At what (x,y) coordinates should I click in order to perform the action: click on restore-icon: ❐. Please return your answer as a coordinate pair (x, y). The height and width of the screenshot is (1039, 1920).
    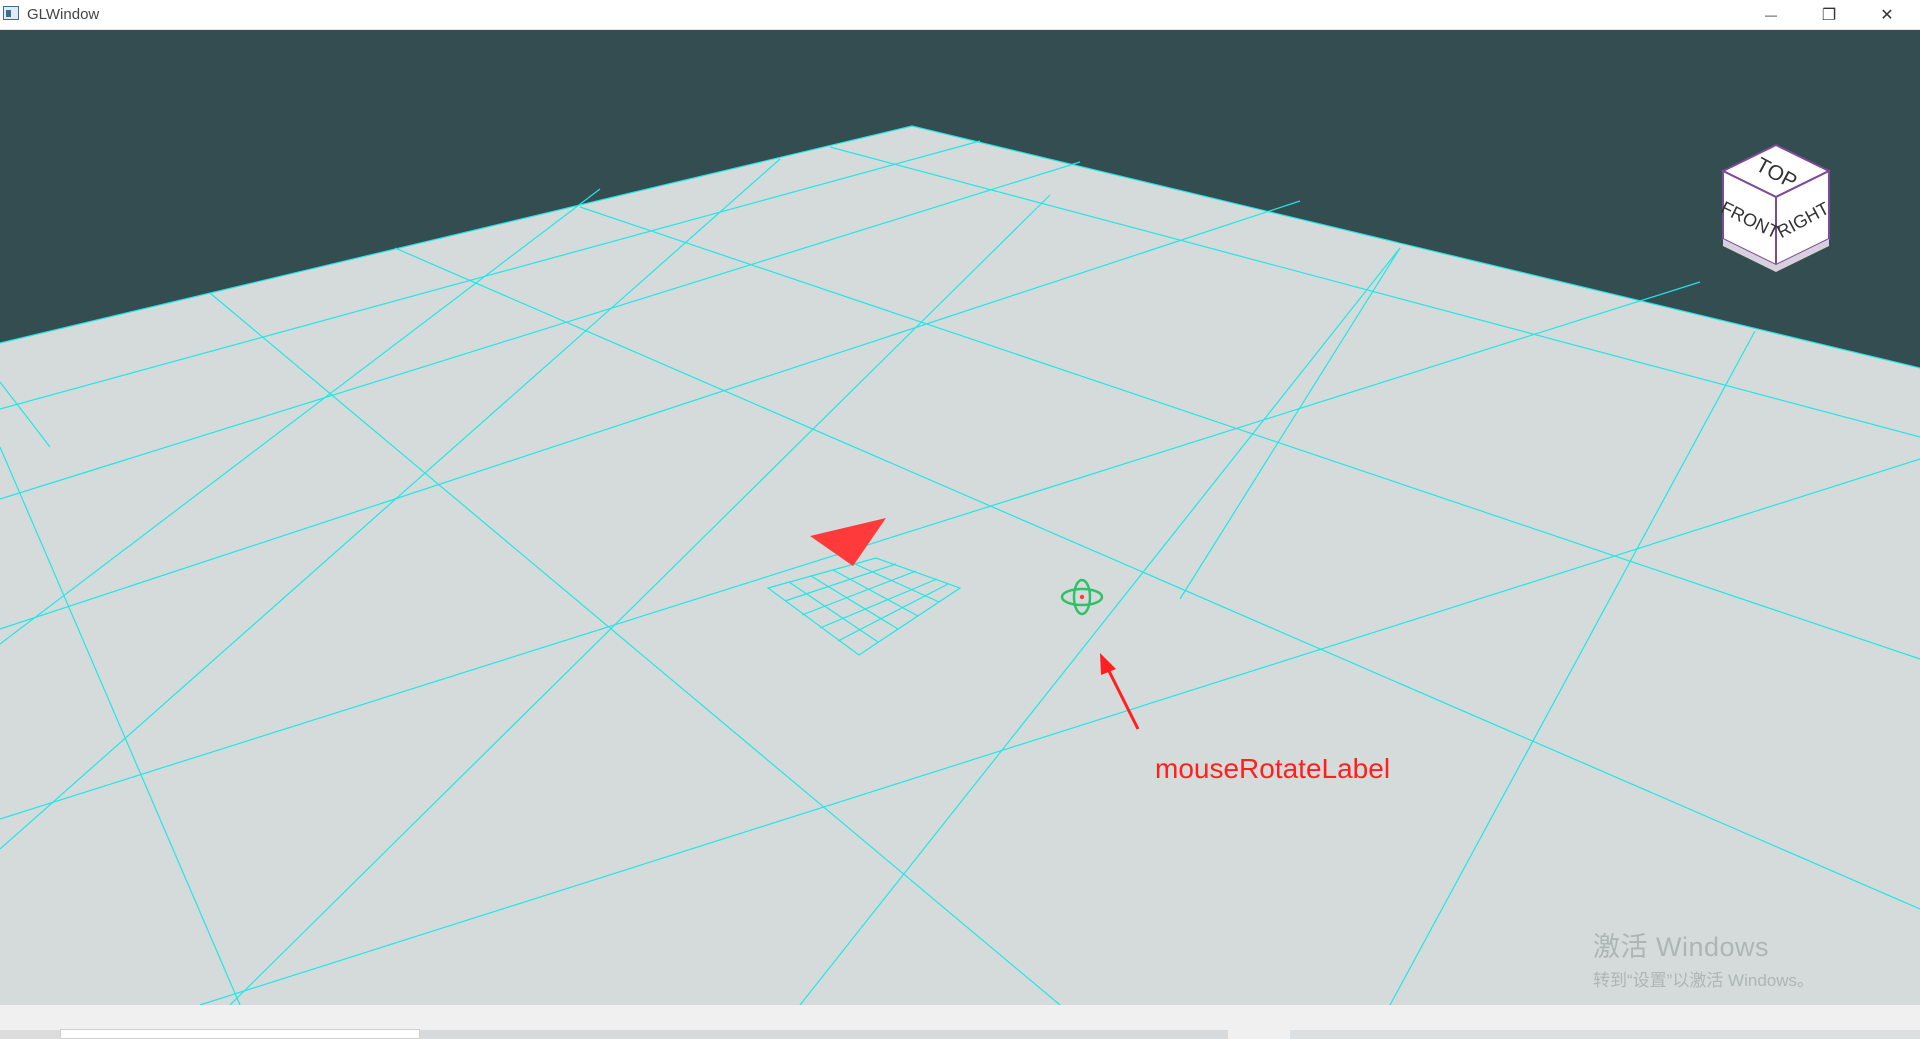
    Looking at the image, I should click on (1829, 15).